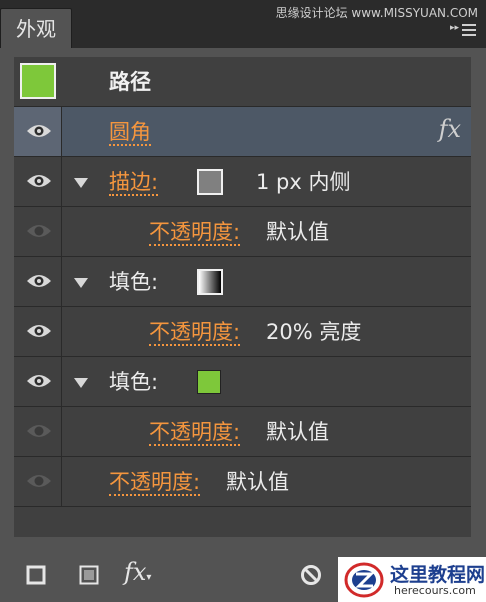 The width and height of the screenshot is (486, 602). I want to click on new-stroke-icon, so click(36, 575).